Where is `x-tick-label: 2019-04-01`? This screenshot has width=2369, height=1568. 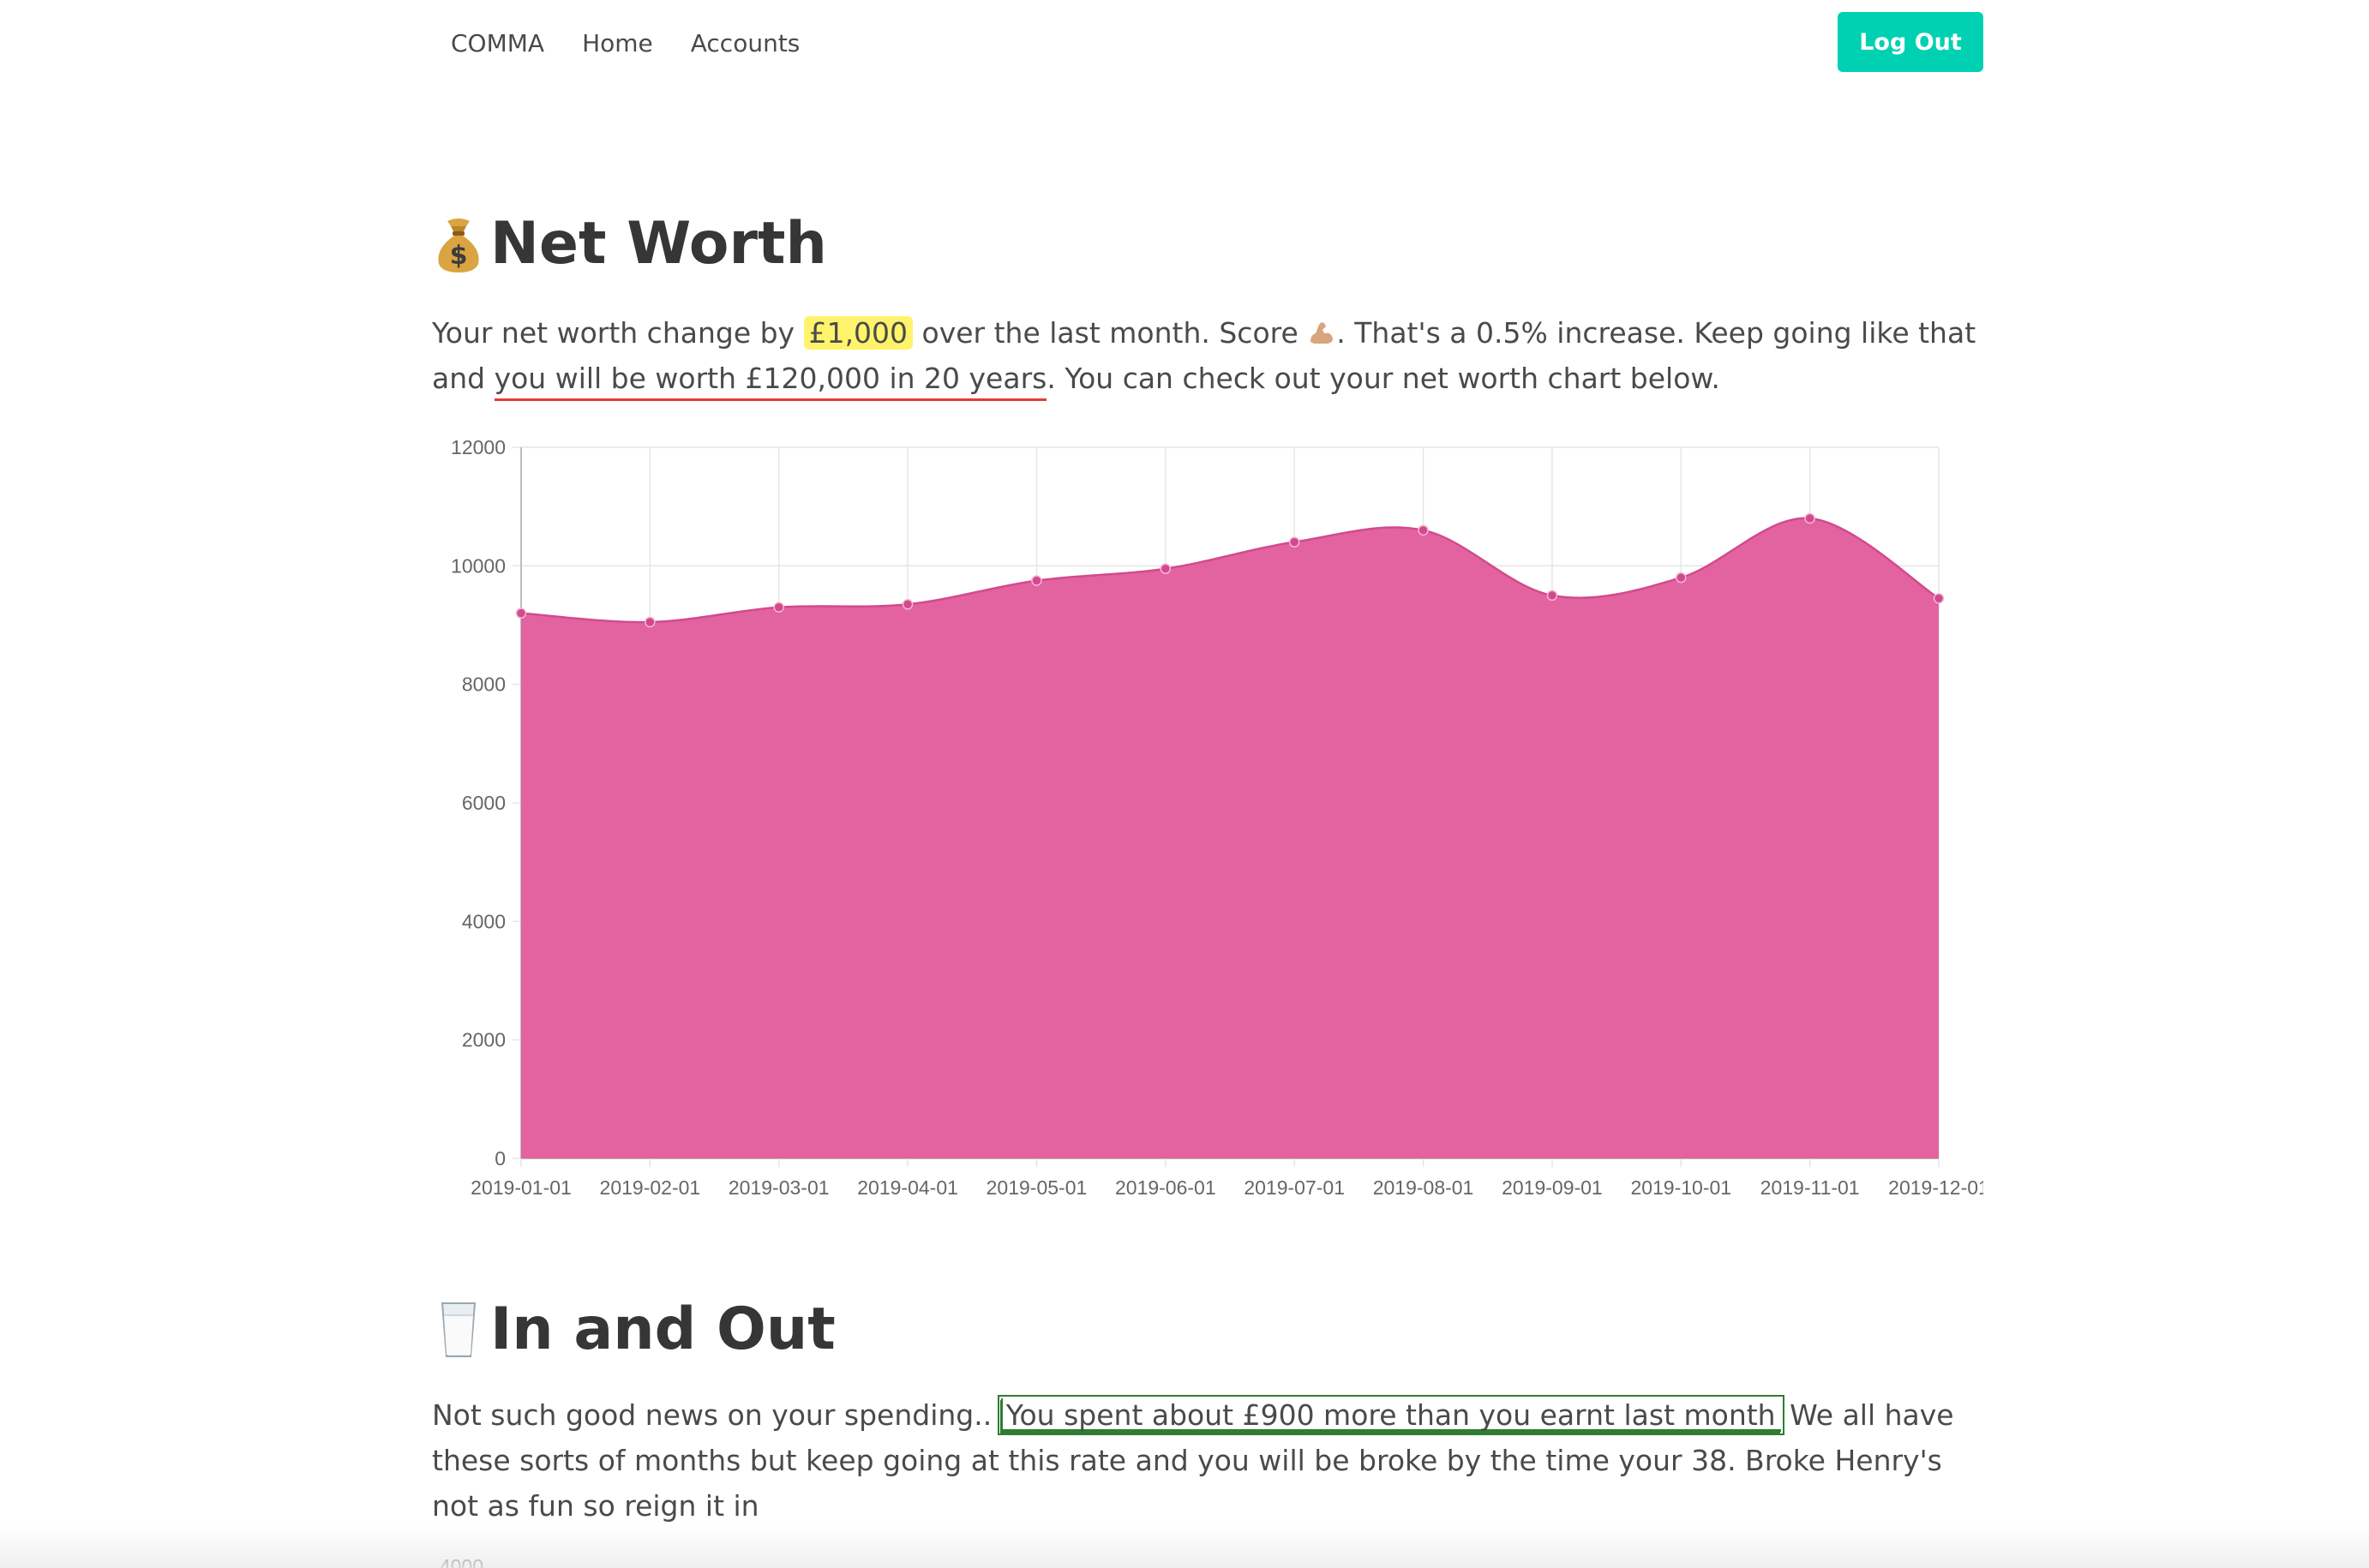
x-tick-label: 2019-04-01 is located at coordinates (907, 1187).